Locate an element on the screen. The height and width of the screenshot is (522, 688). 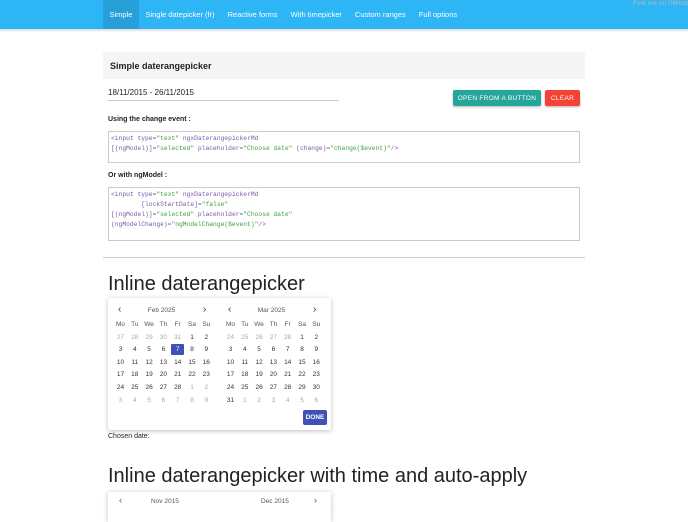
nav-tab-reactive-forms: Reactive forms is located at coordinates (252, 14).